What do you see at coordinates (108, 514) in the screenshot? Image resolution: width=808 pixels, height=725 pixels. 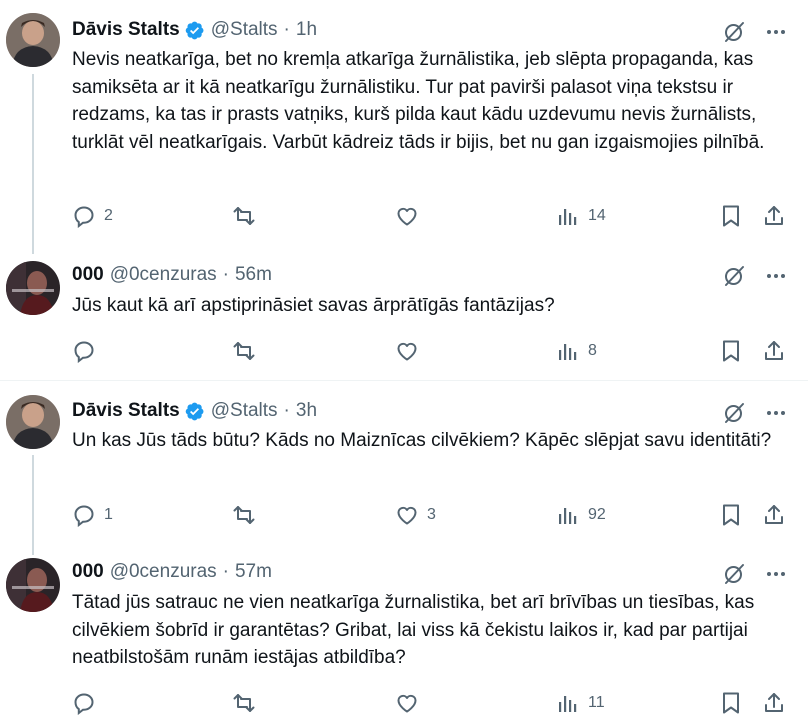 I see `reply-count: 1` at bounding box center [108, 514].